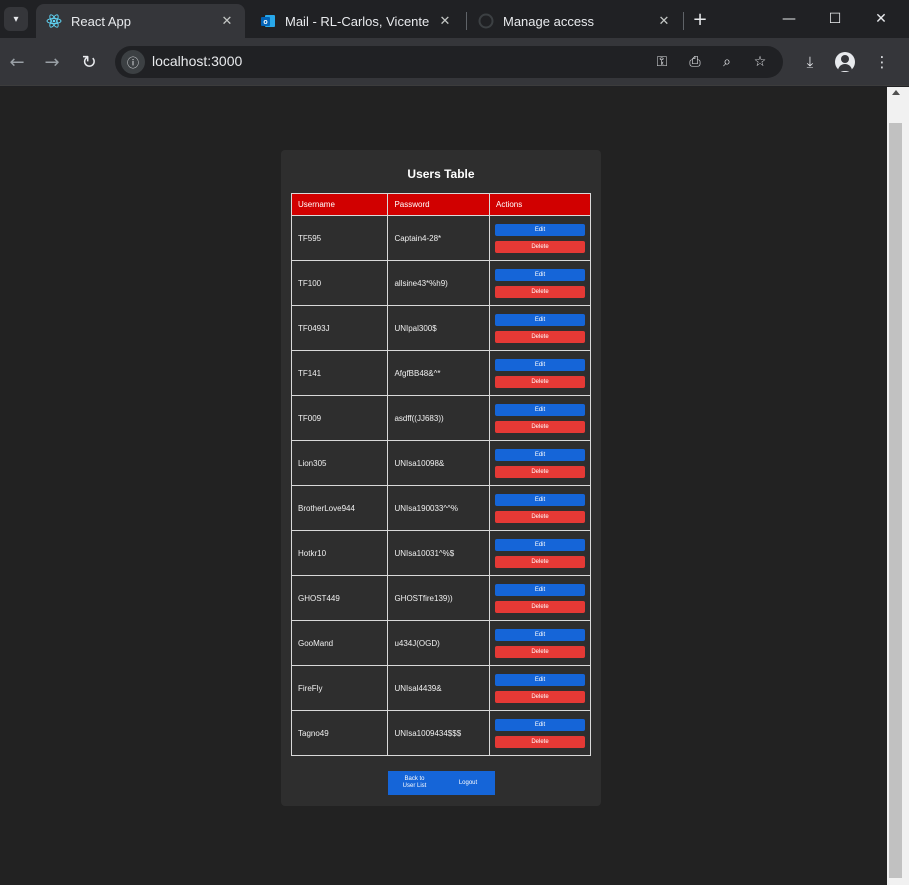 Image resolution: width=909 pixels, height=885 pixels. I want to click on page-scrollbar, so click(898, 486).